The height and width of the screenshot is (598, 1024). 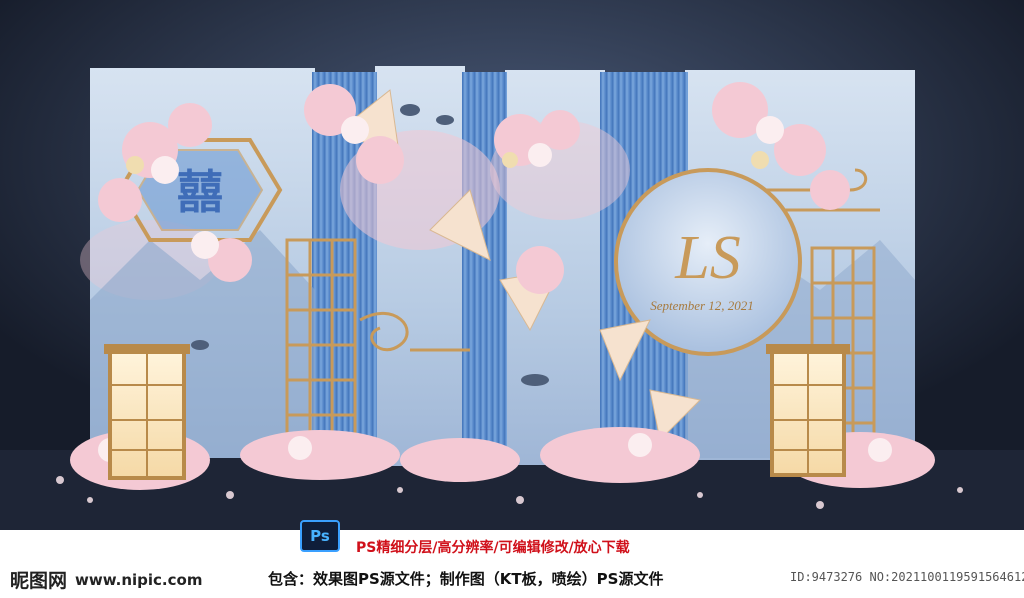 I want to click on image-id: ID:9473276 NO:20211001195915646120, so click(x=907, y=577).